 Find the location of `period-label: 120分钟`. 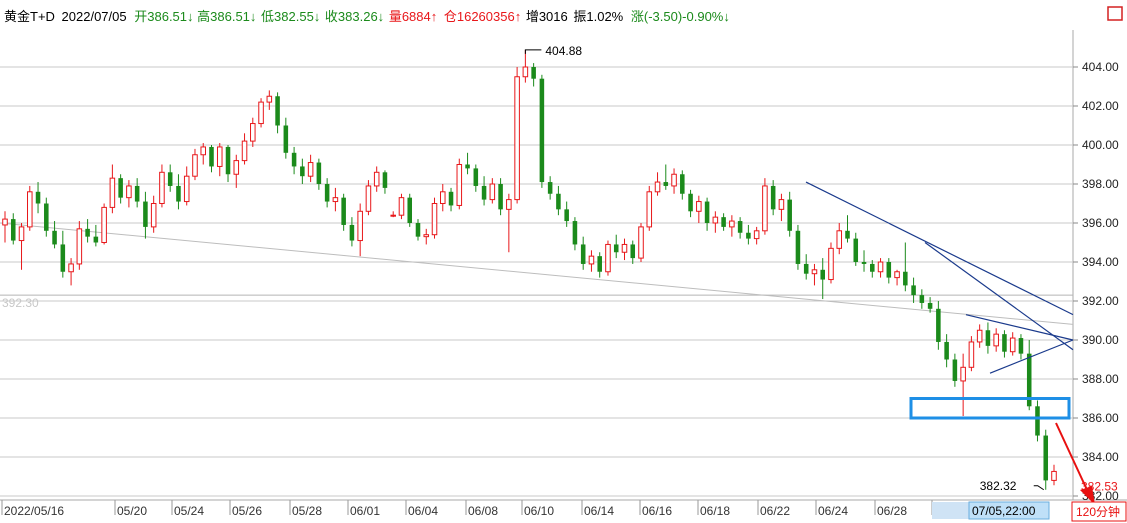

period-label: 120分钟 is located at coordinates (1098, 511).